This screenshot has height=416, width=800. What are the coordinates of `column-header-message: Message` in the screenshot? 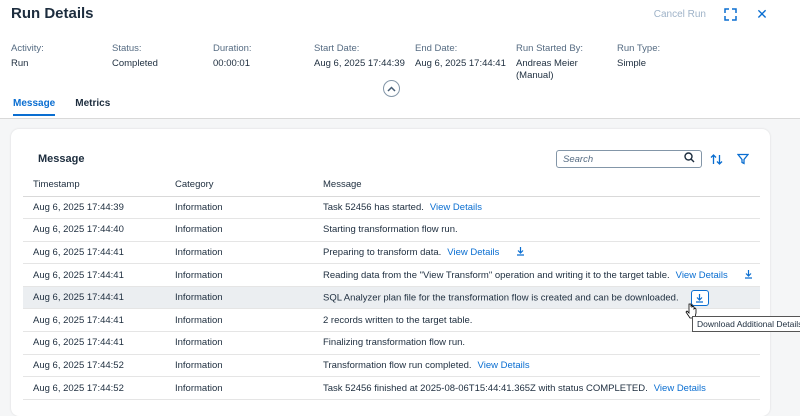 It's located at (536, 185).